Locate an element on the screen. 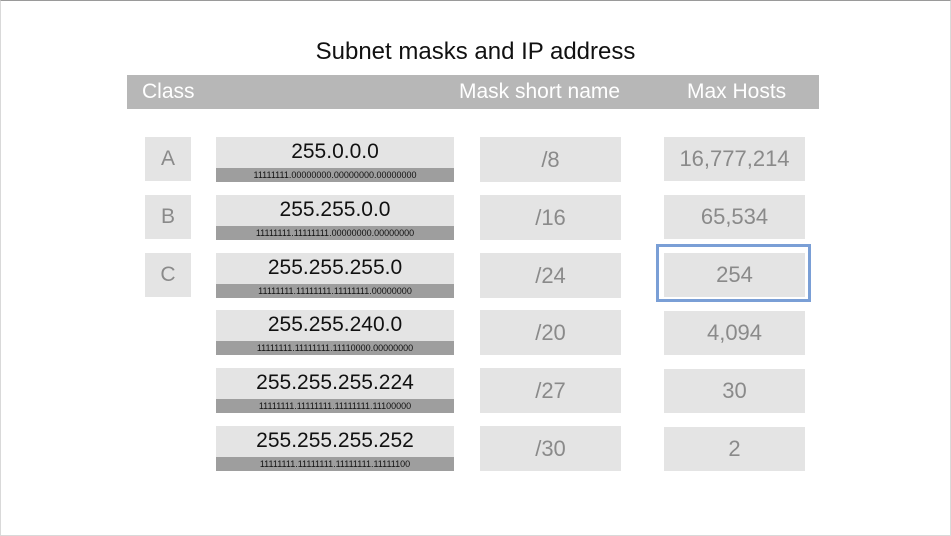  mask-short-cell: /20 is located at coordinates (550, 332).